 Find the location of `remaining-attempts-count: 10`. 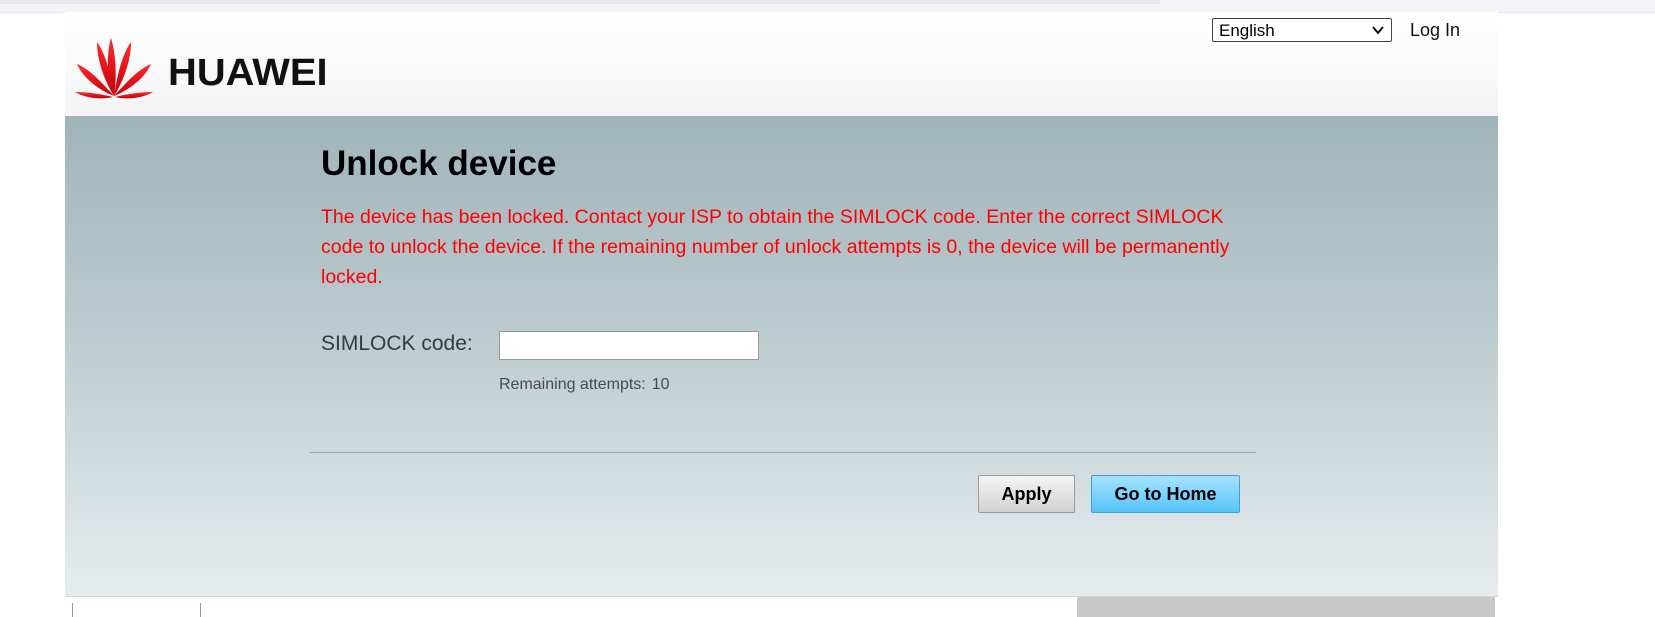

remaining-attempts-count: 10 is located at coordinates (660, 384).